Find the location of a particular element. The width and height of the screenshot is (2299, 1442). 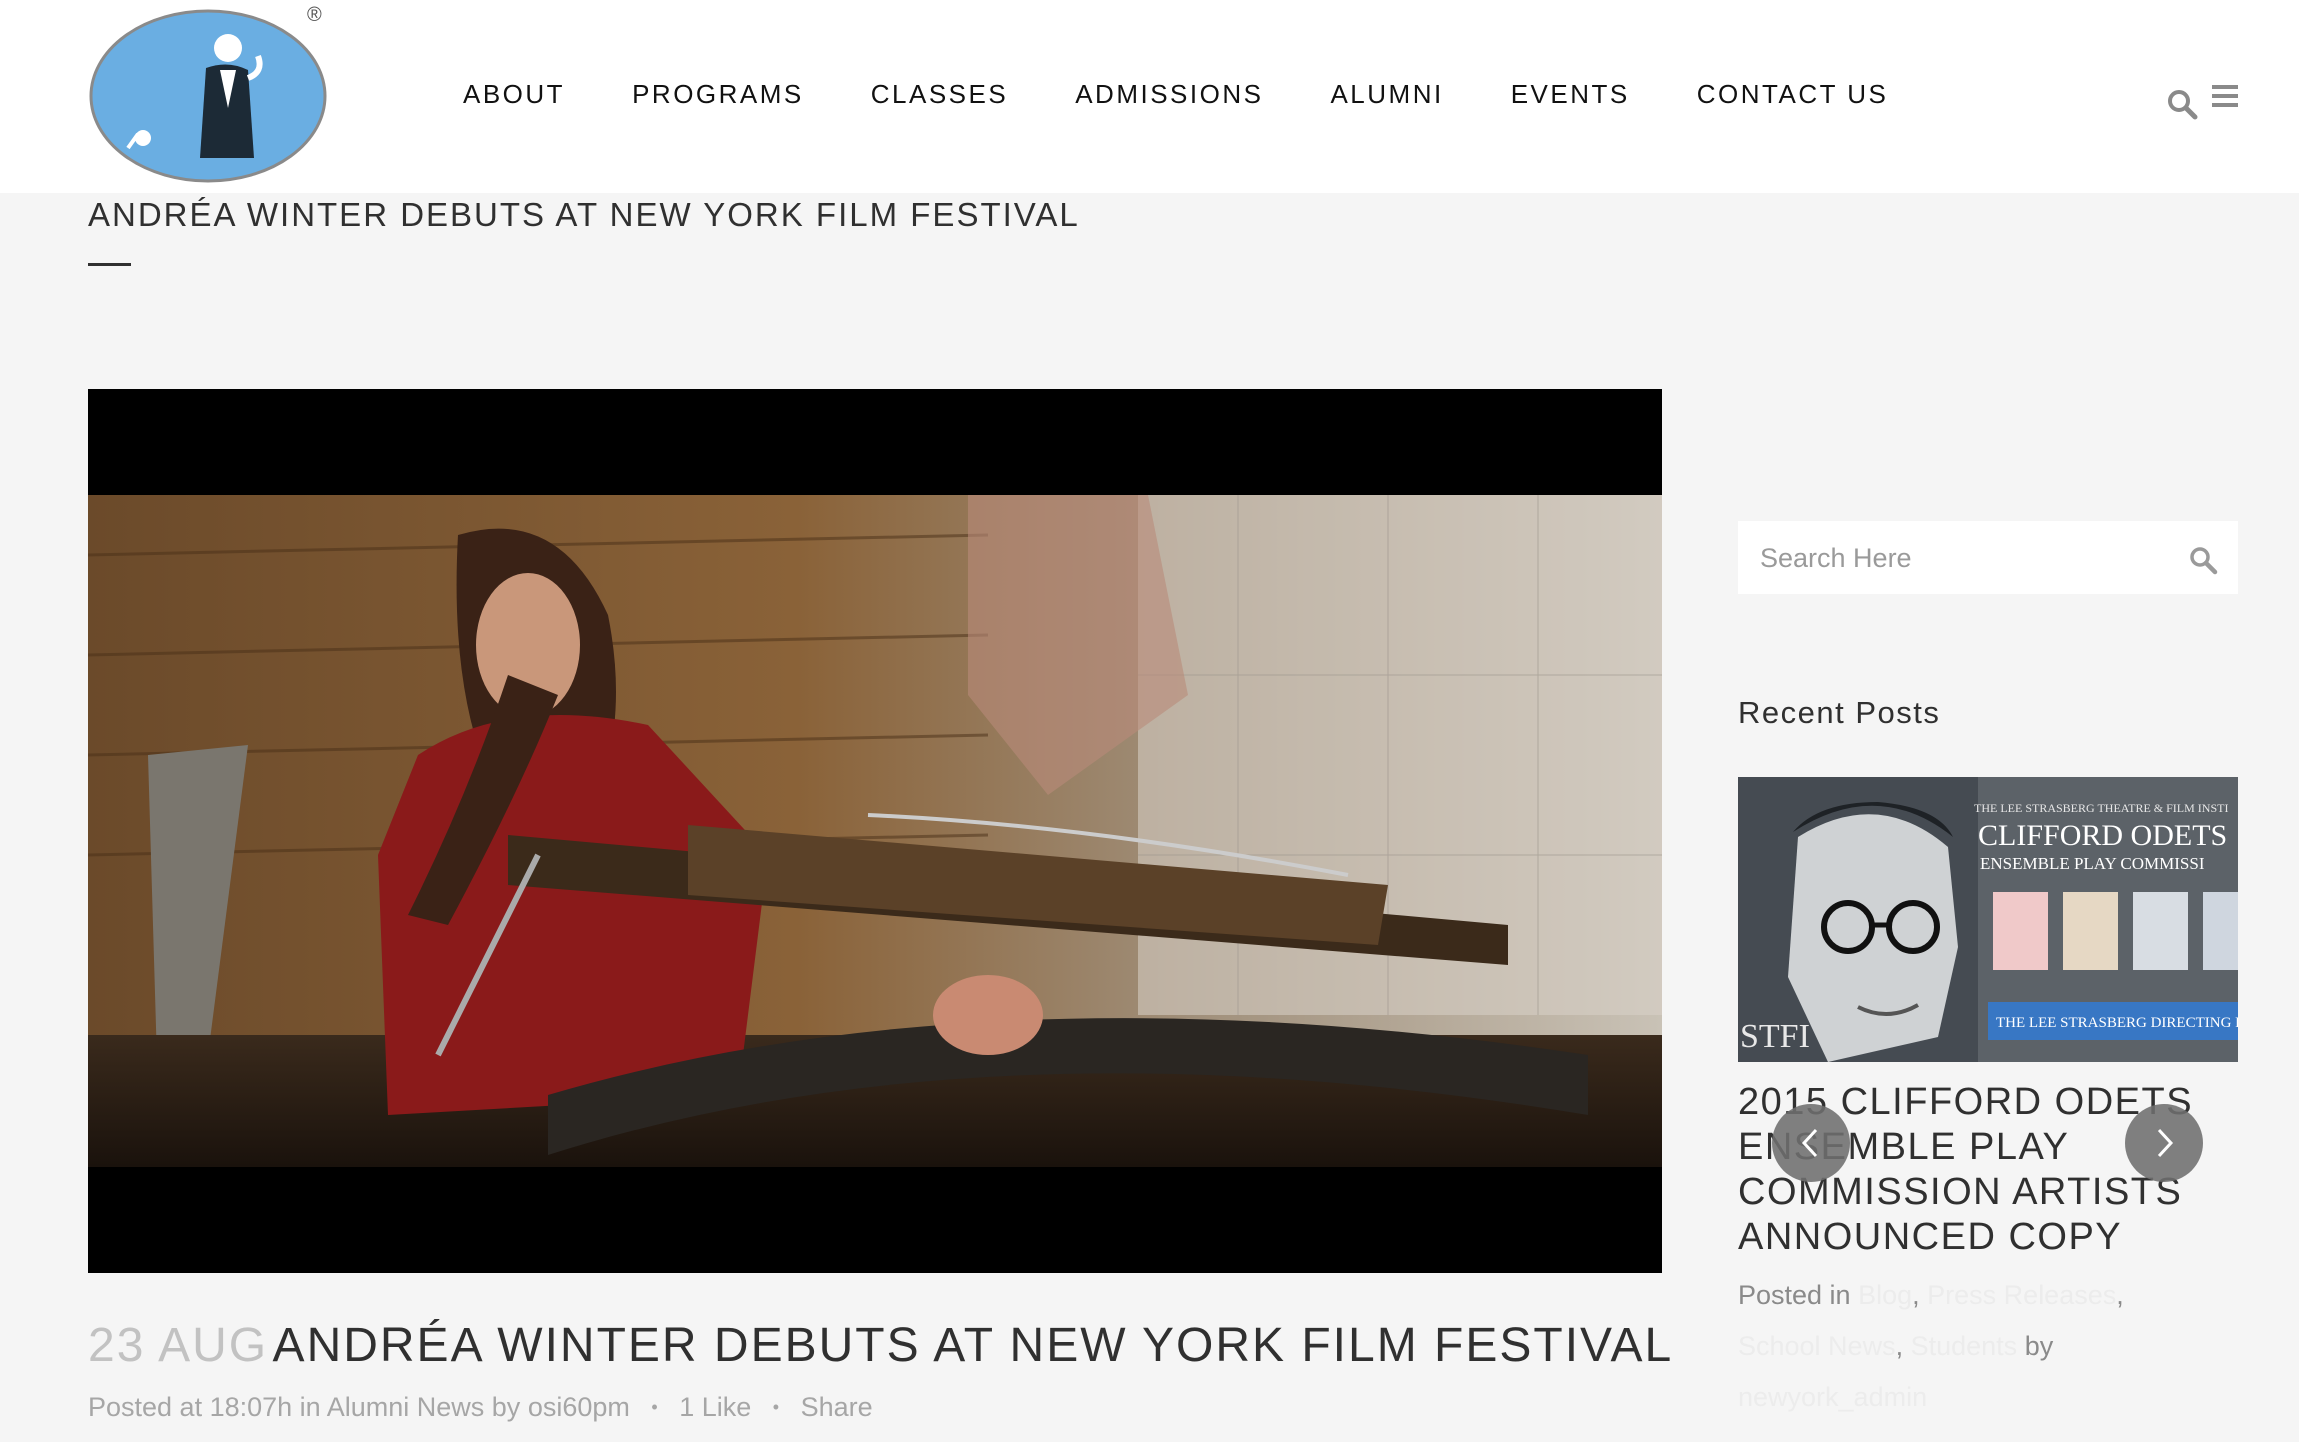

site-logo is located at coordinates (208, 96).